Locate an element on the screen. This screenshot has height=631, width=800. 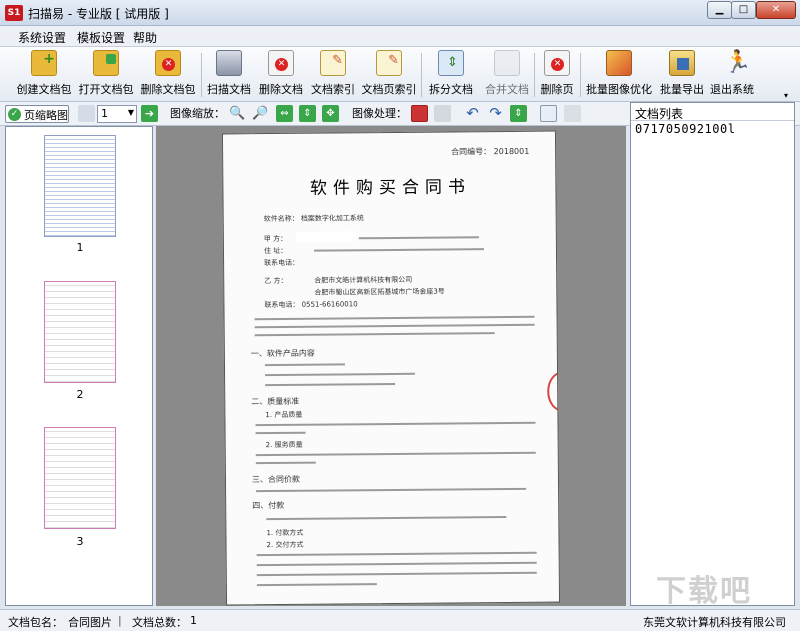
document-index-button: ✎ 文档索引 is located at coordinates (333, 75).